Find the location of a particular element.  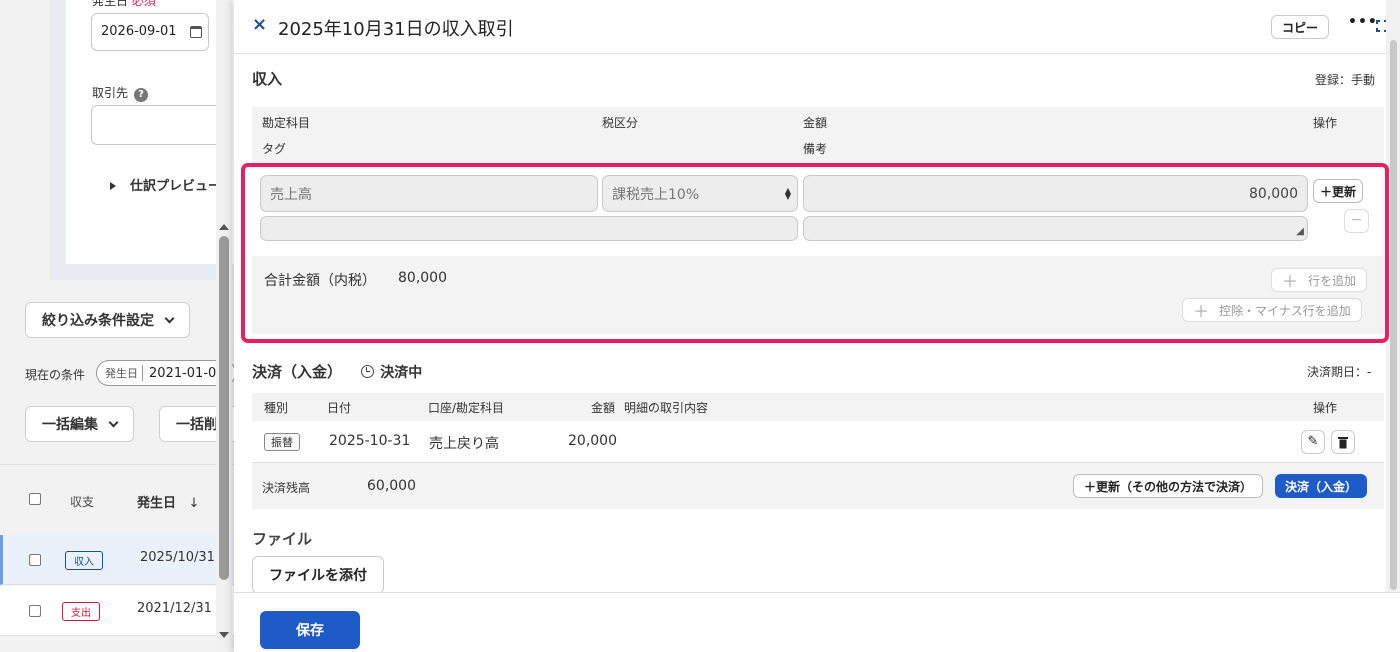

header-tax: 税区分 is located at coordinates (620, 123).